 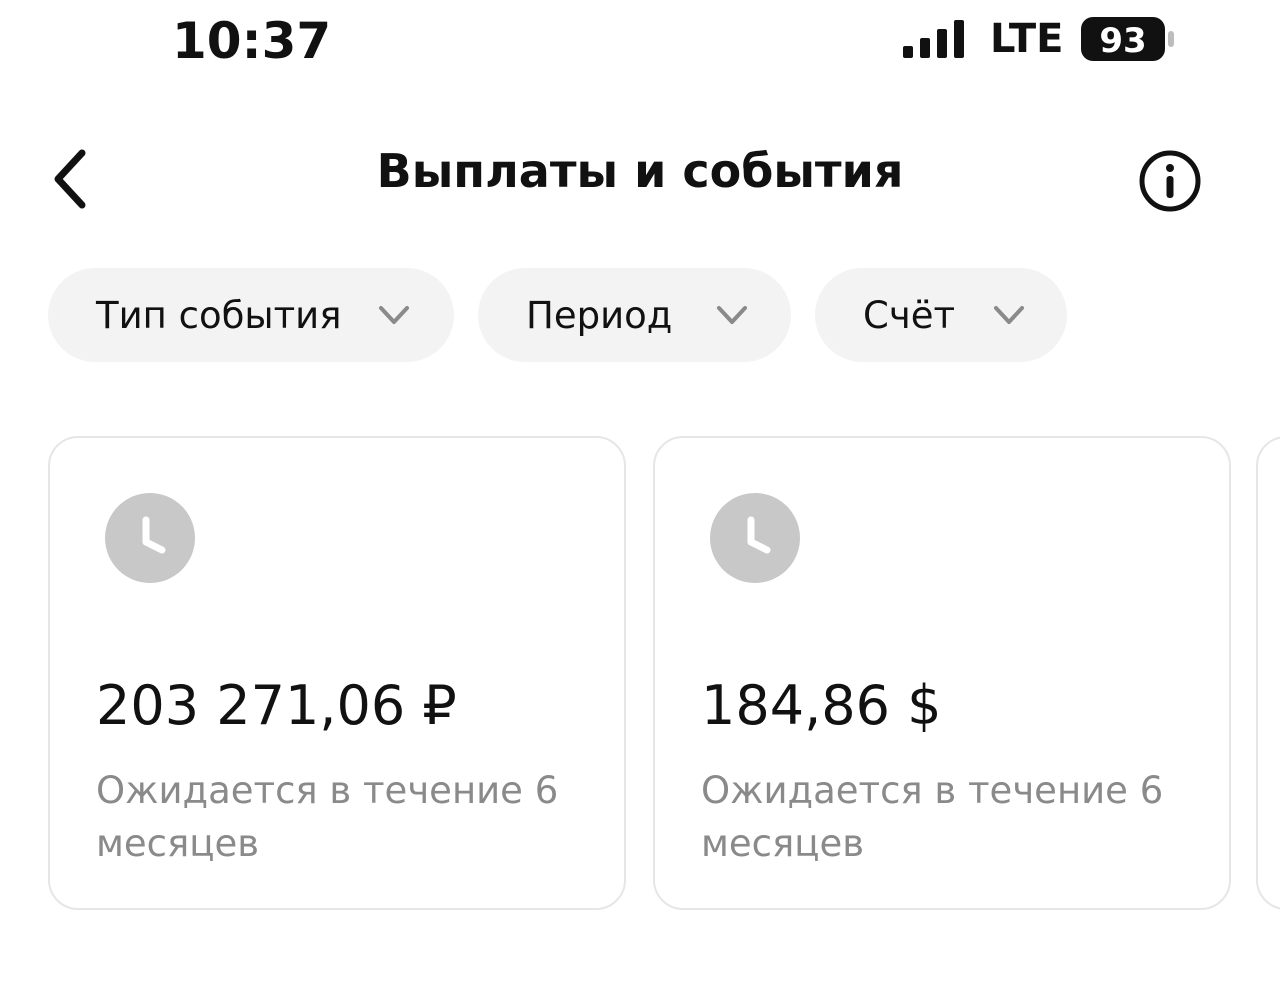 What do you see at coordinates (219, 315) in the screenshot?
I see `filter-event-type-label: Тип события` at bounding box center [219, 315].